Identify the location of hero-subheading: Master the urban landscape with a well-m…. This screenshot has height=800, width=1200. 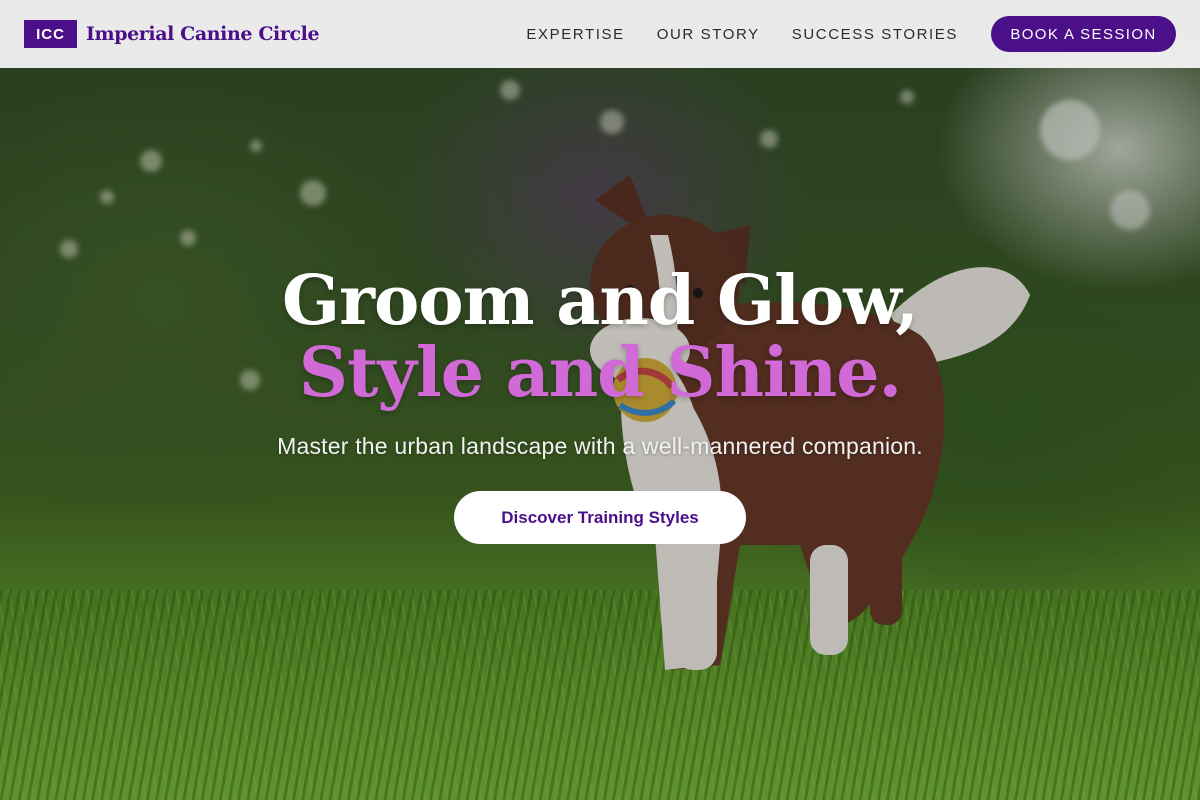
(600, 446).